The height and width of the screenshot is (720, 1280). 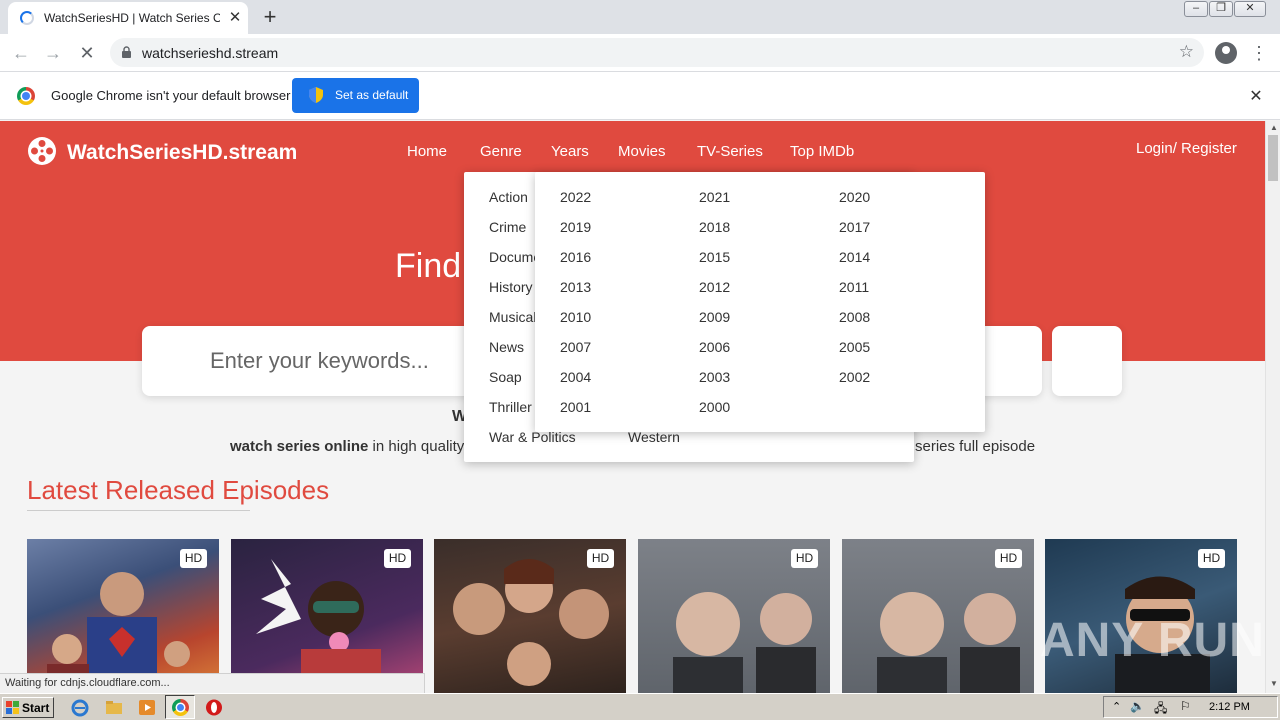 I want to click on year-2003: 2003, so click(x=714, y=377).